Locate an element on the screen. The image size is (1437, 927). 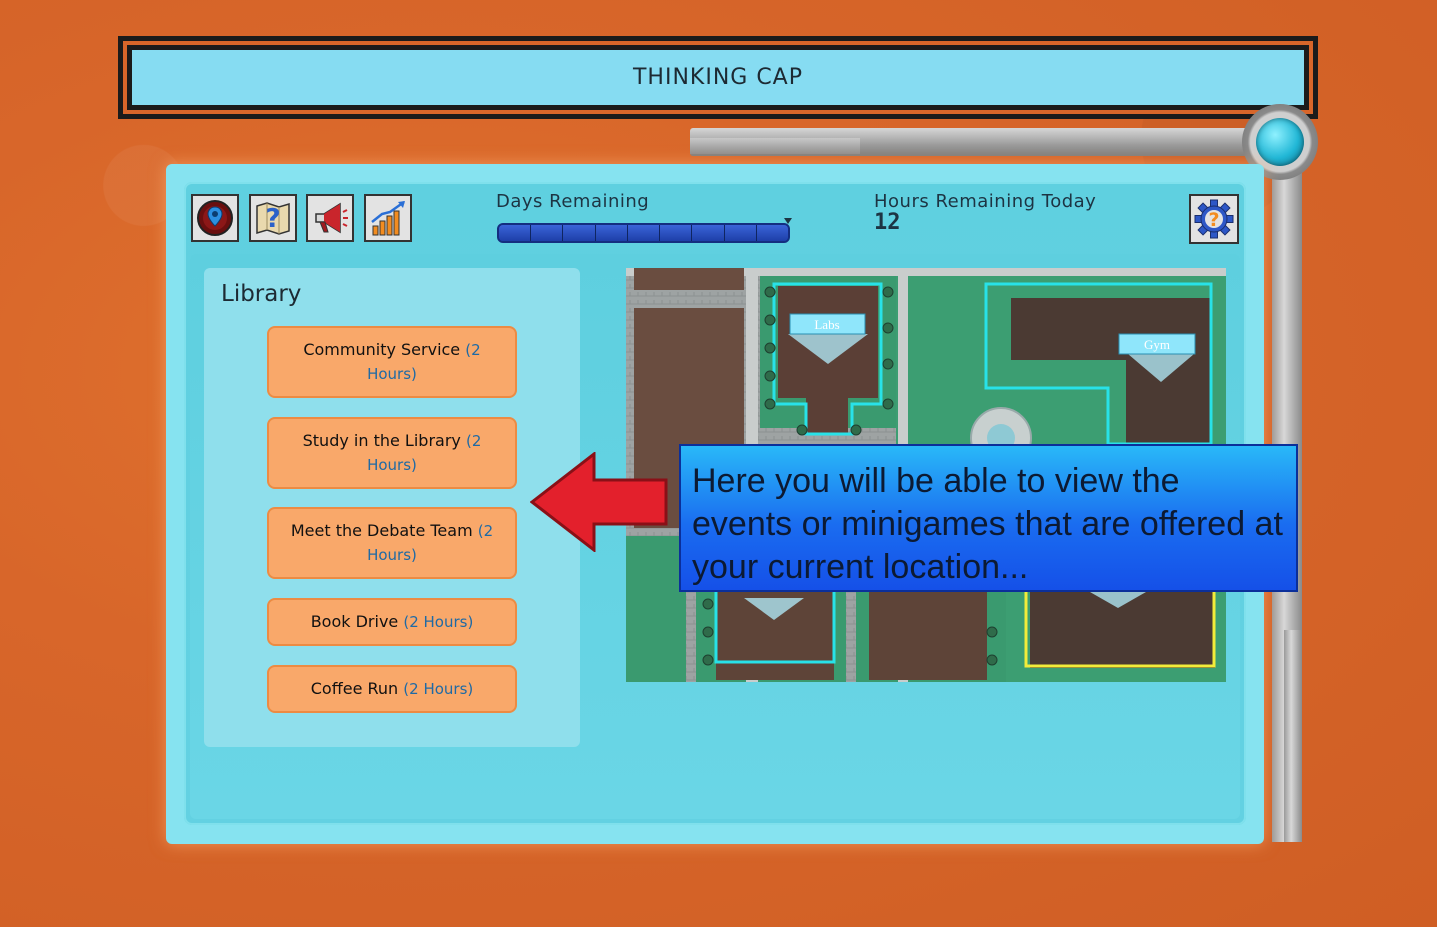
stats-button is located at coordinates (388, 218).